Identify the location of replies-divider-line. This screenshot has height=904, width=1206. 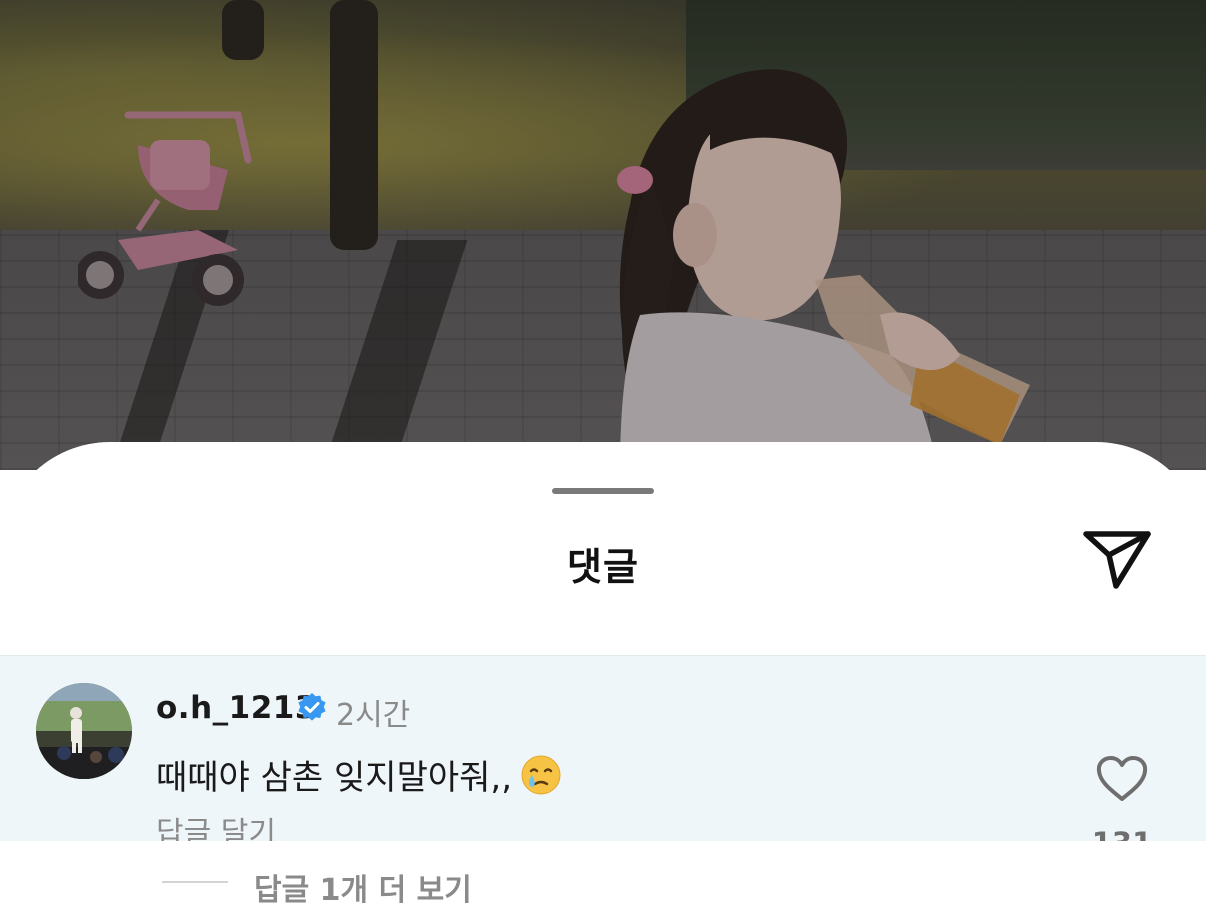
(195, 882).